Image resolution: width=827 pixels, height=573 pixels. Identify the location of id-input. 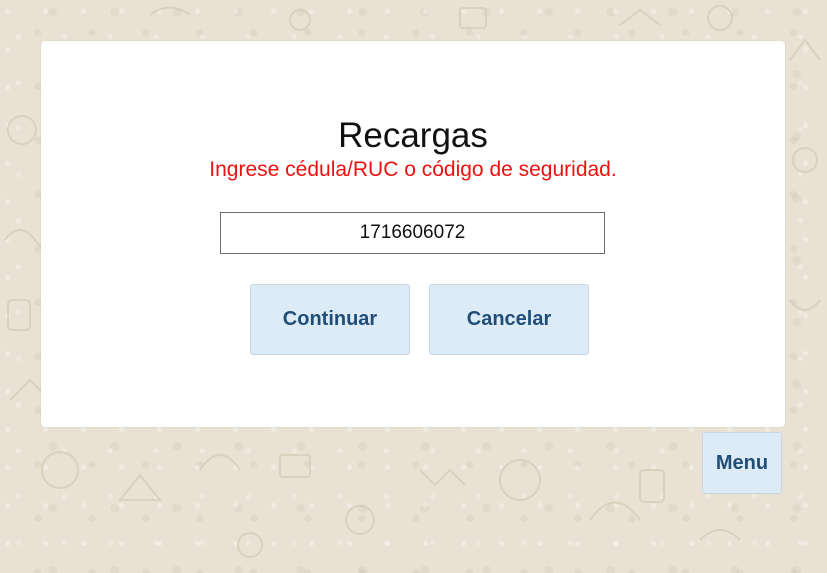
(412, 233).